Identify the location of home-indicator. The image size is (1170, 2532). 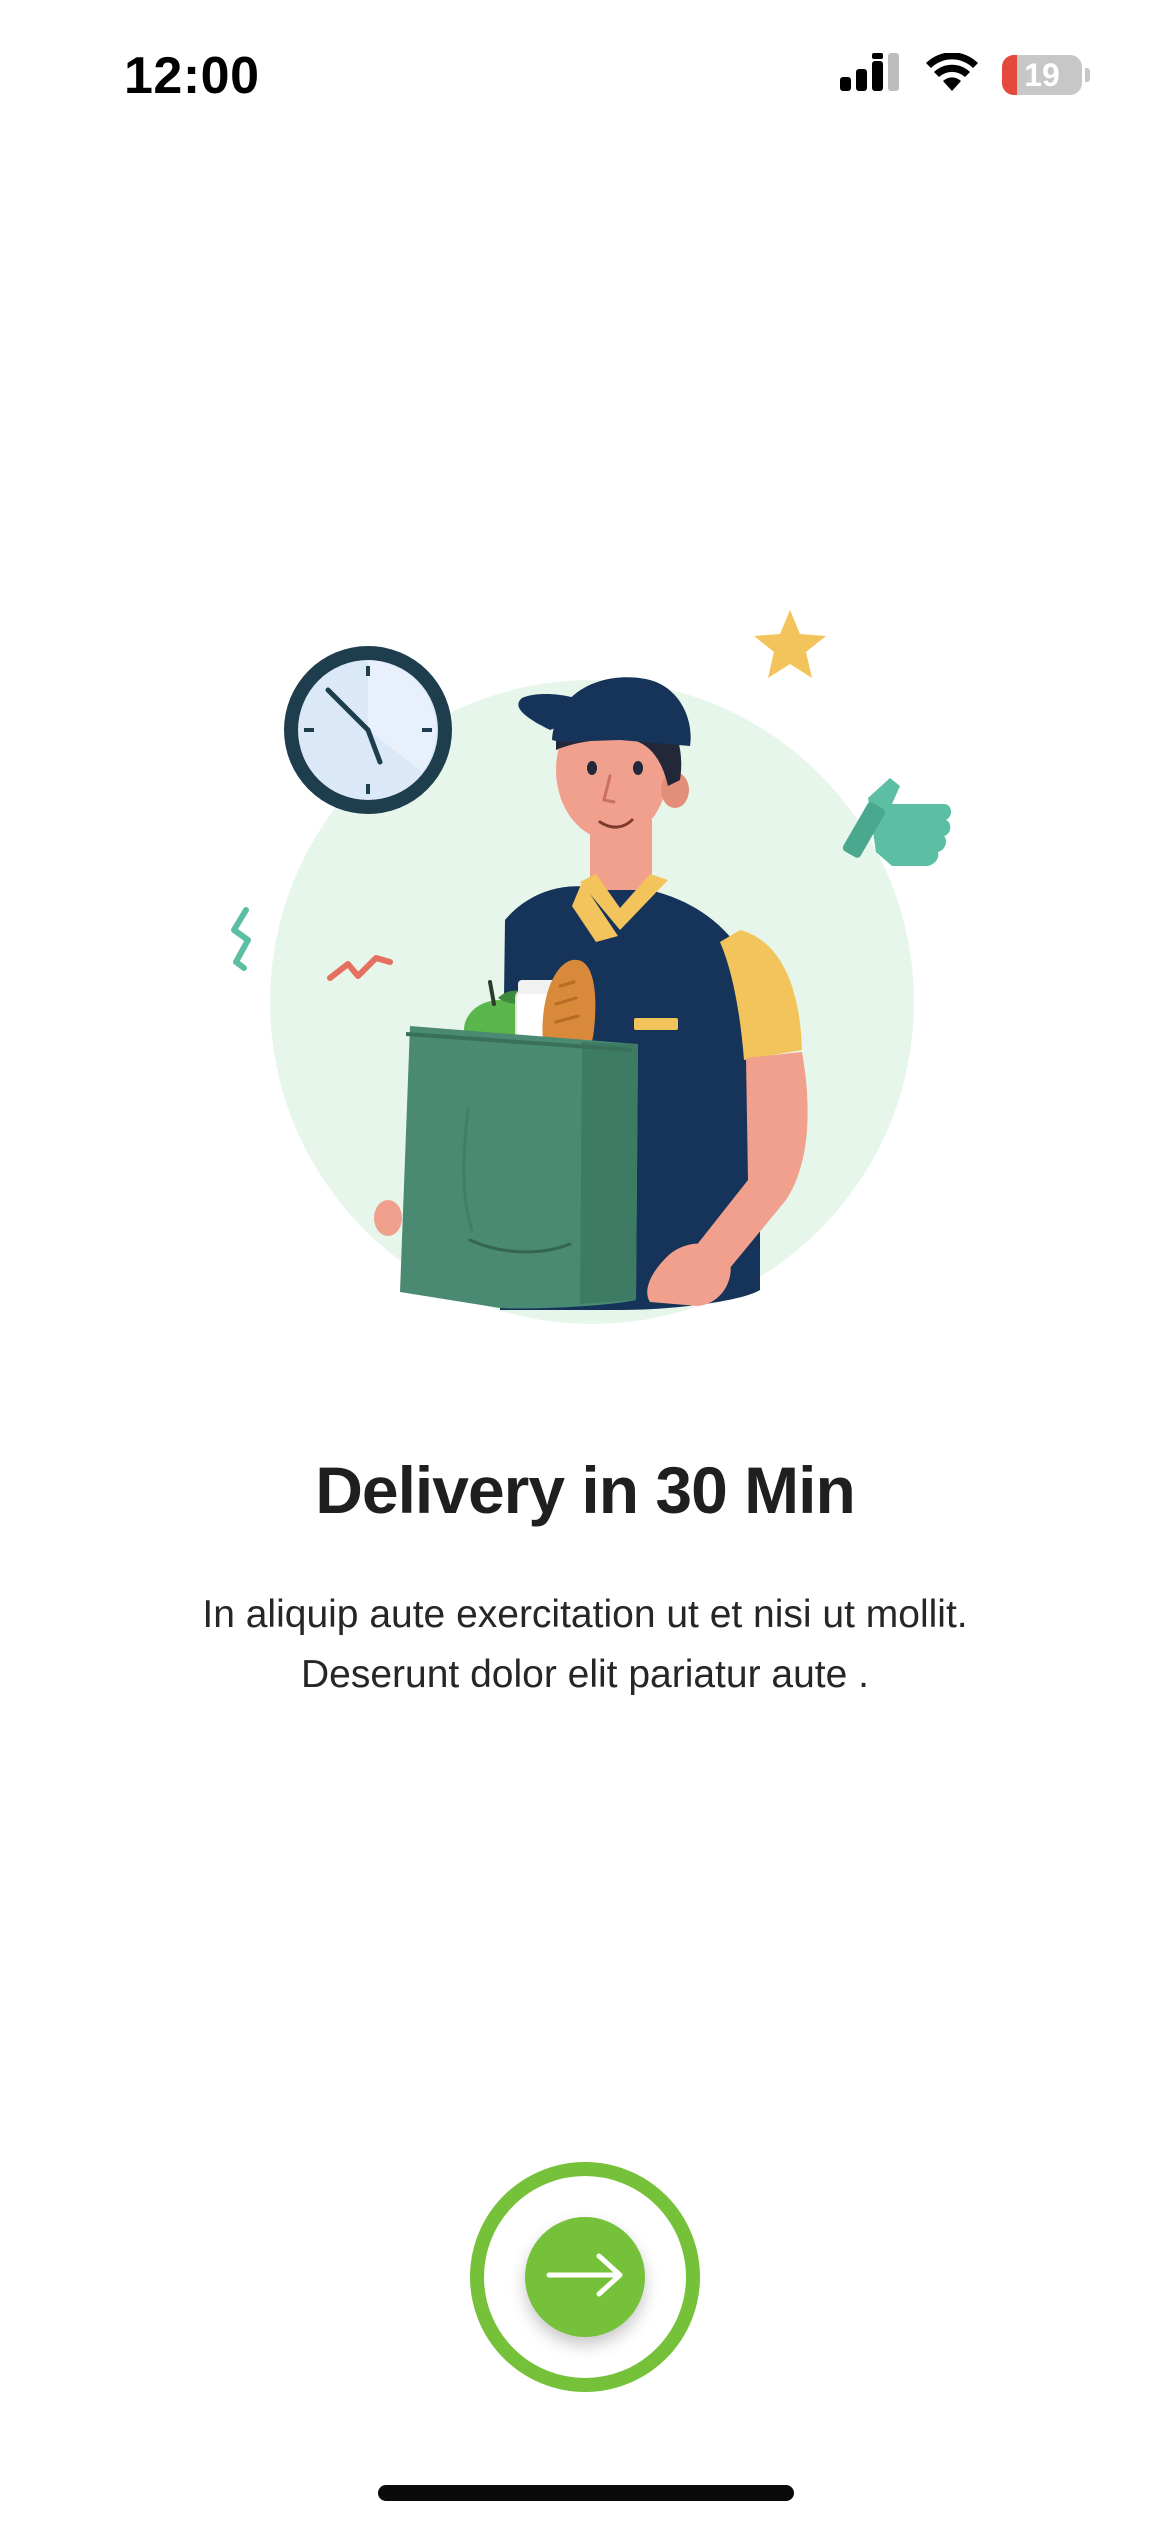
(586, 2493).